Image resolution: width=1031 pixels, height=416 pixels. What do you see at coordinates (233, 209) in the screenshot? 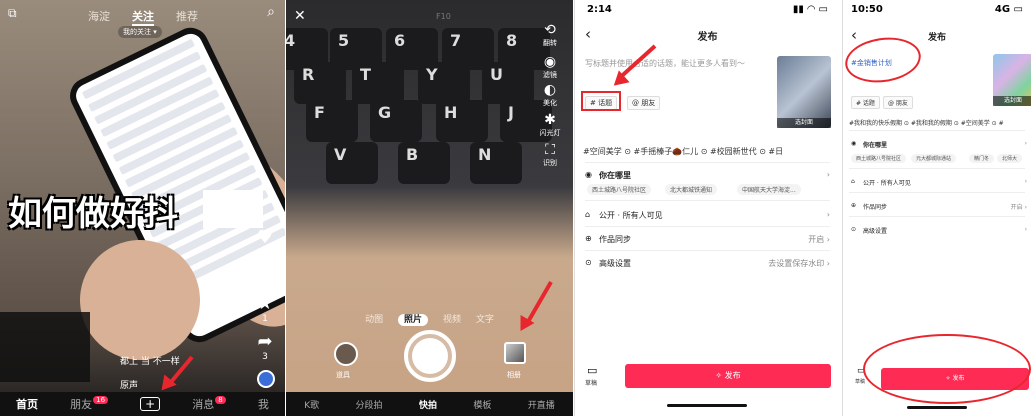
I see `text-cover-patch` at bounding box center [233, 209].